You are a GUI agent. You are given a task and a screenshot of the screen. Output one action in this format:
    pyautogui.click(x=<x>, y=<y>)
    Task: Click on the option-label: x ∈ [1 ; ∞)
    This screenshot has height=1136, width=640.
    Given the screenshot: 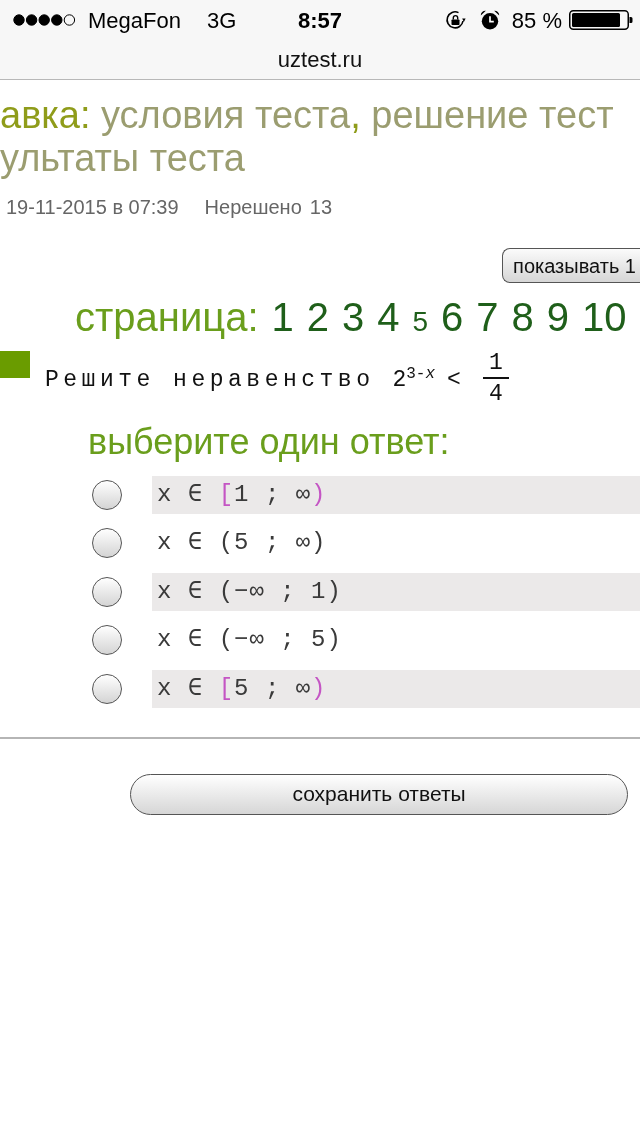 What is the action you would take?
    pyautogui.click(x=242, y=494)
    